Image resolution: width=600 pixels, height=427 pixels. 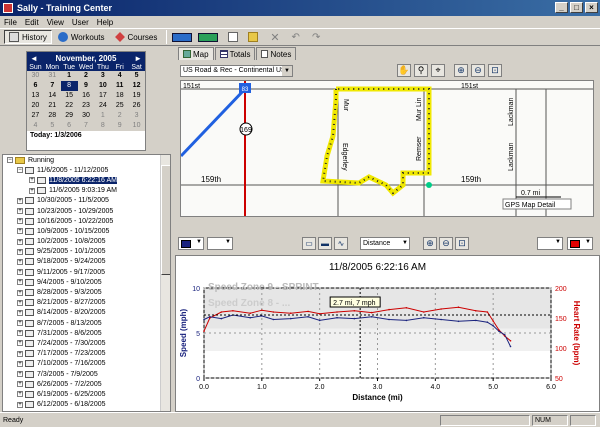 What do you see at coordinates (87, 211) in the screenshot?
I see `tree-week: +10/23/2005 - 10/29/2005` at bounding box center [87, 211].